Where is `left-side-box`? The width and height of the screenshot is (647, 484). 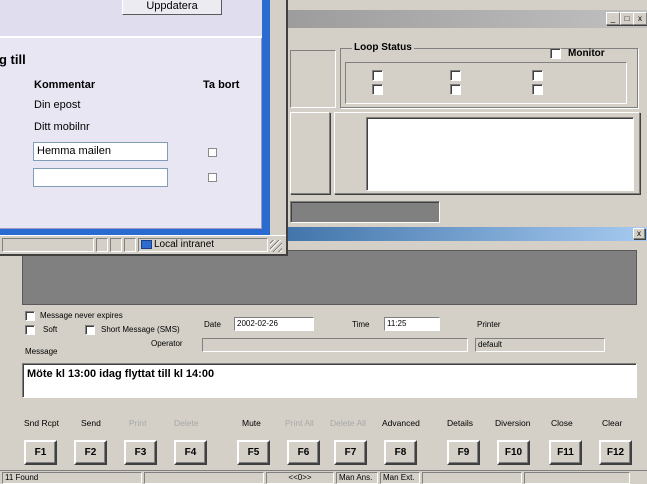 left-side-box is located at coordinates (310, 153).